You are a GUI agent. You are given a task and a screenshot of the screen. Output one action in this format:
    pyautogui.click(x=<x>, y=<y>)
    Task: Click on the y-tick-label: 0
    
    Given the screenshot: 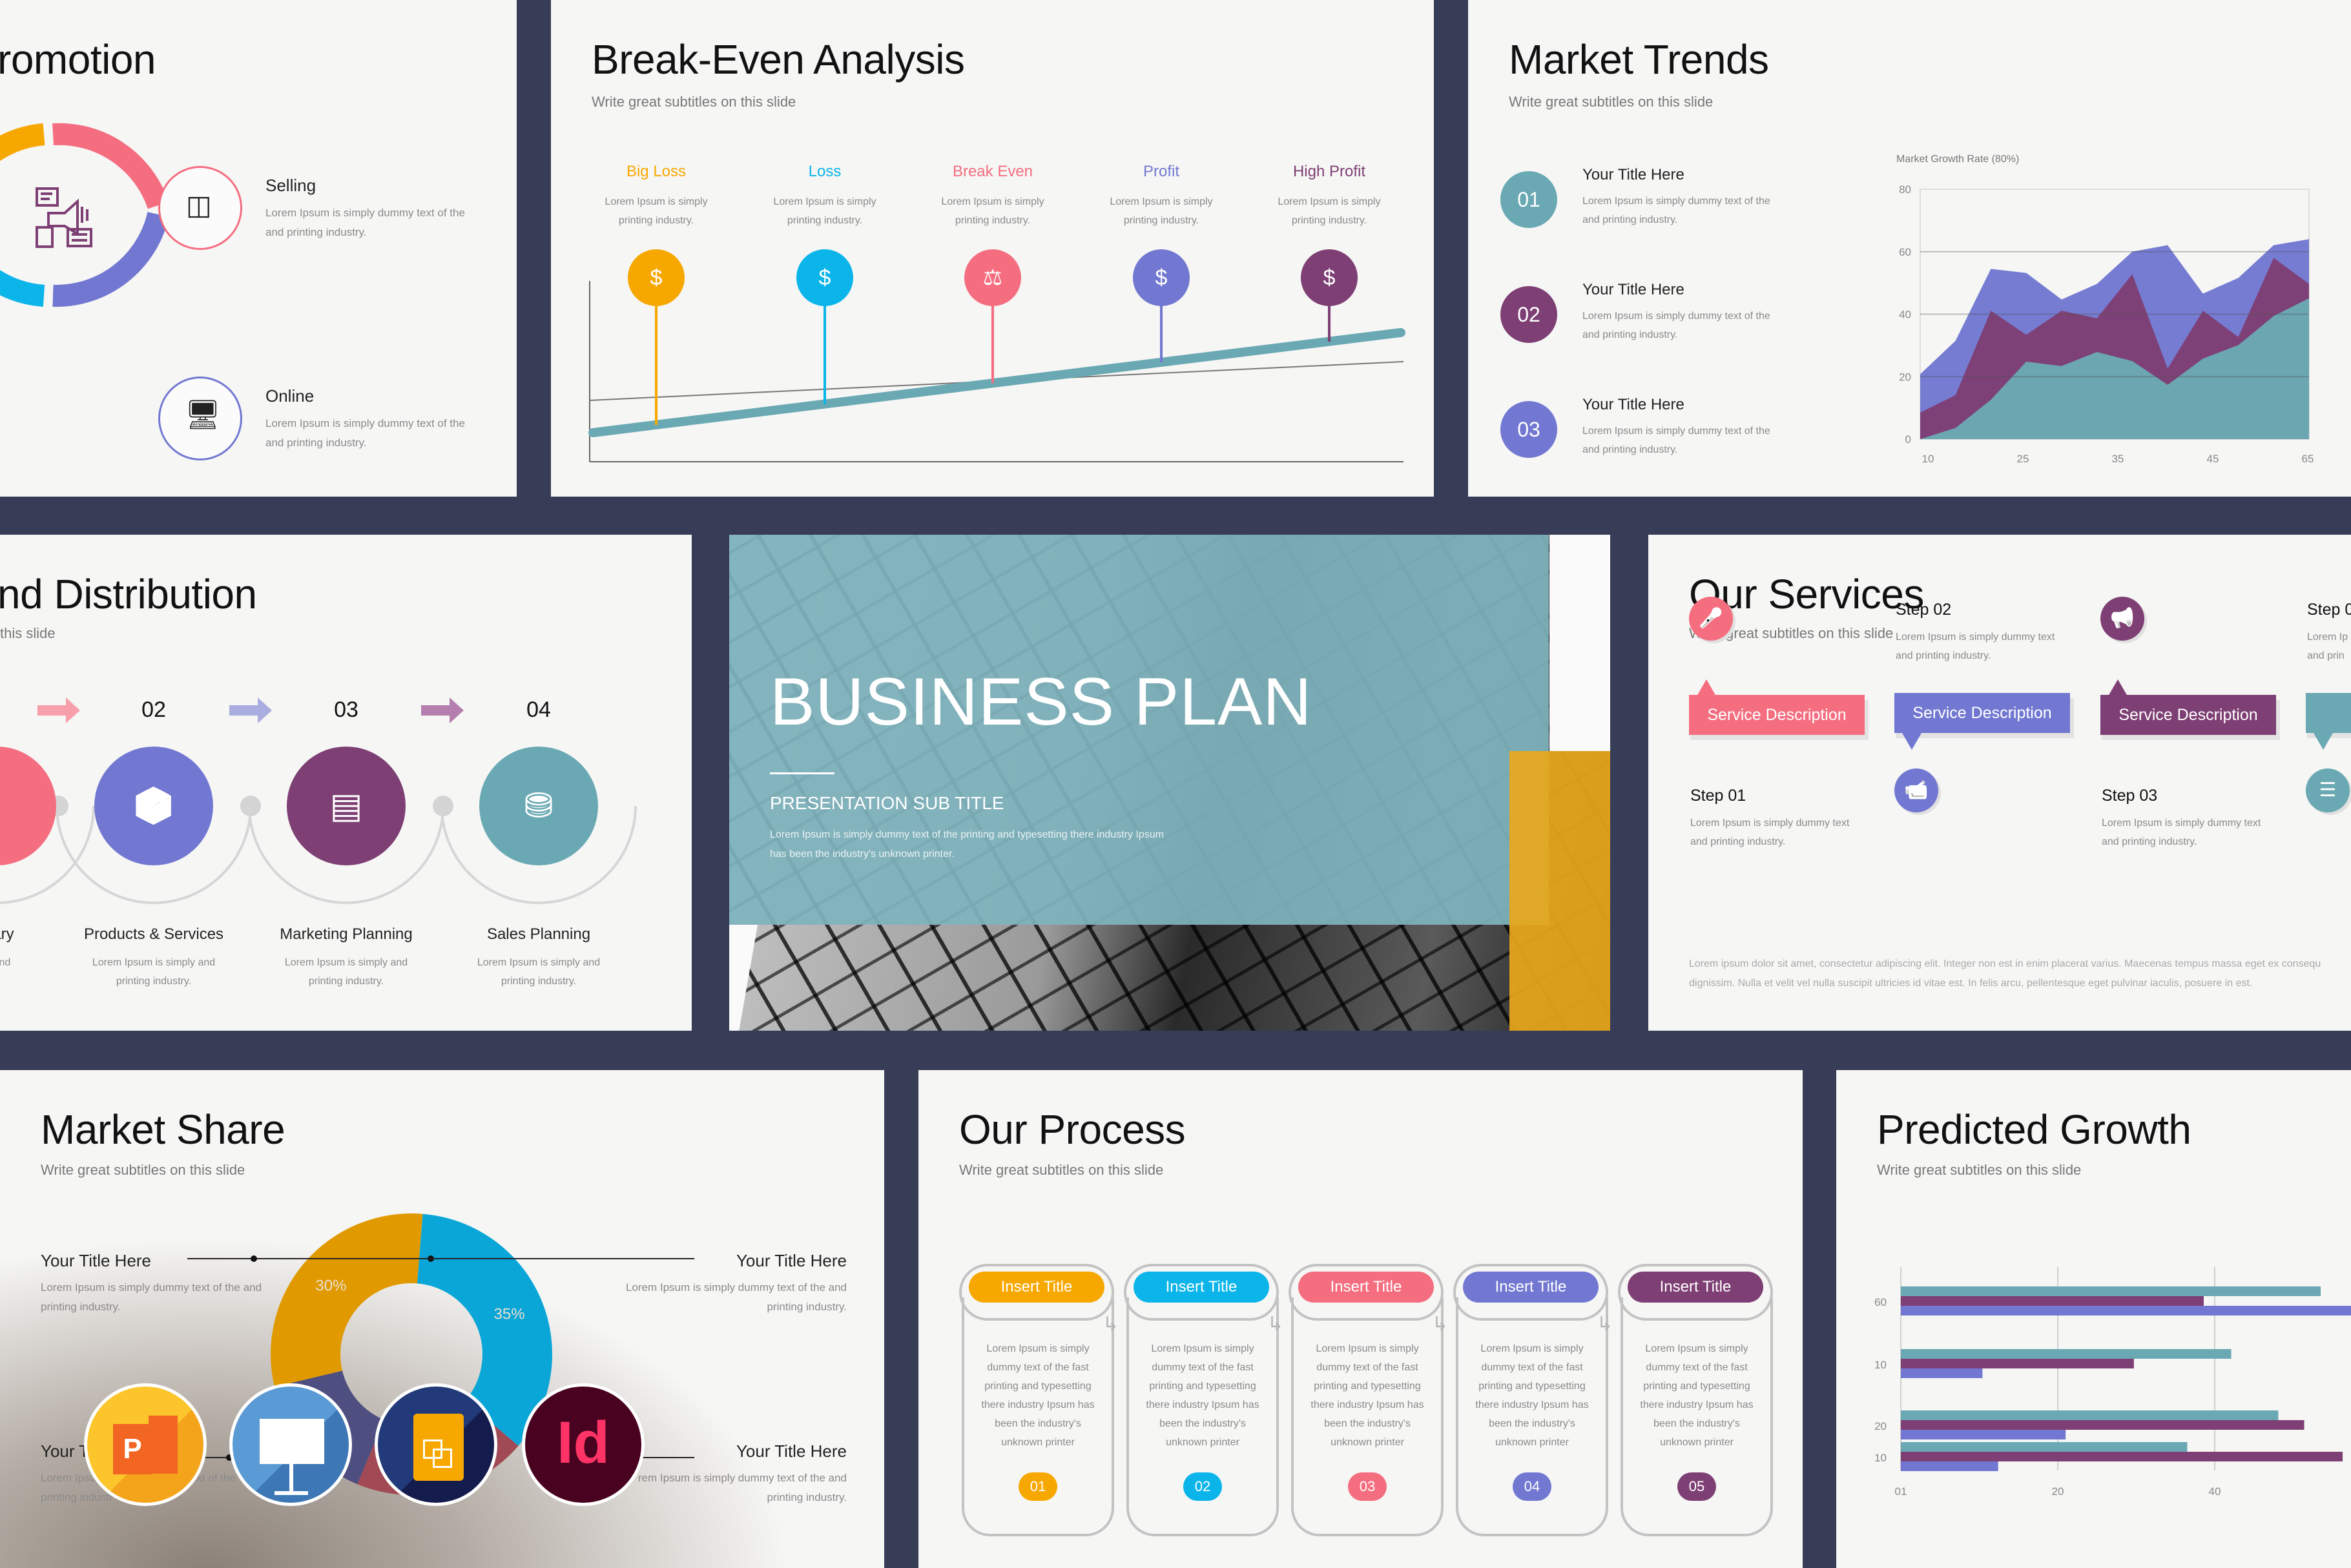 What is the action you would take?
    pyautogui.click(x=1908, y=439)
    